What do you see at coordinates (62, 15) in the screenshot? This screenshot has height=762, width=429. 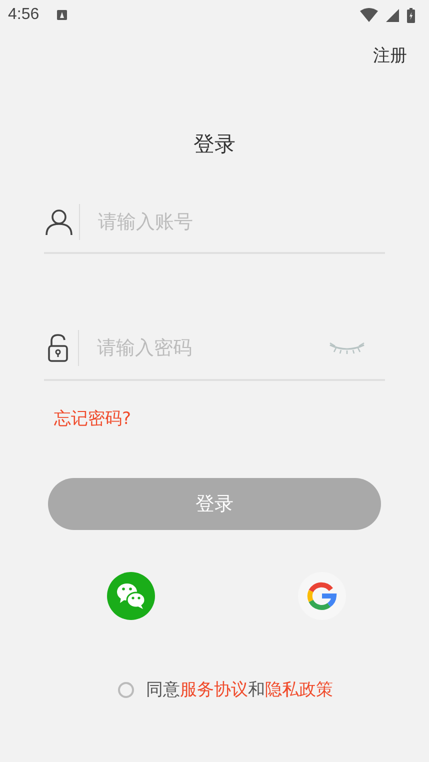 I see `notification-icon` at bounding box center [62, 15].